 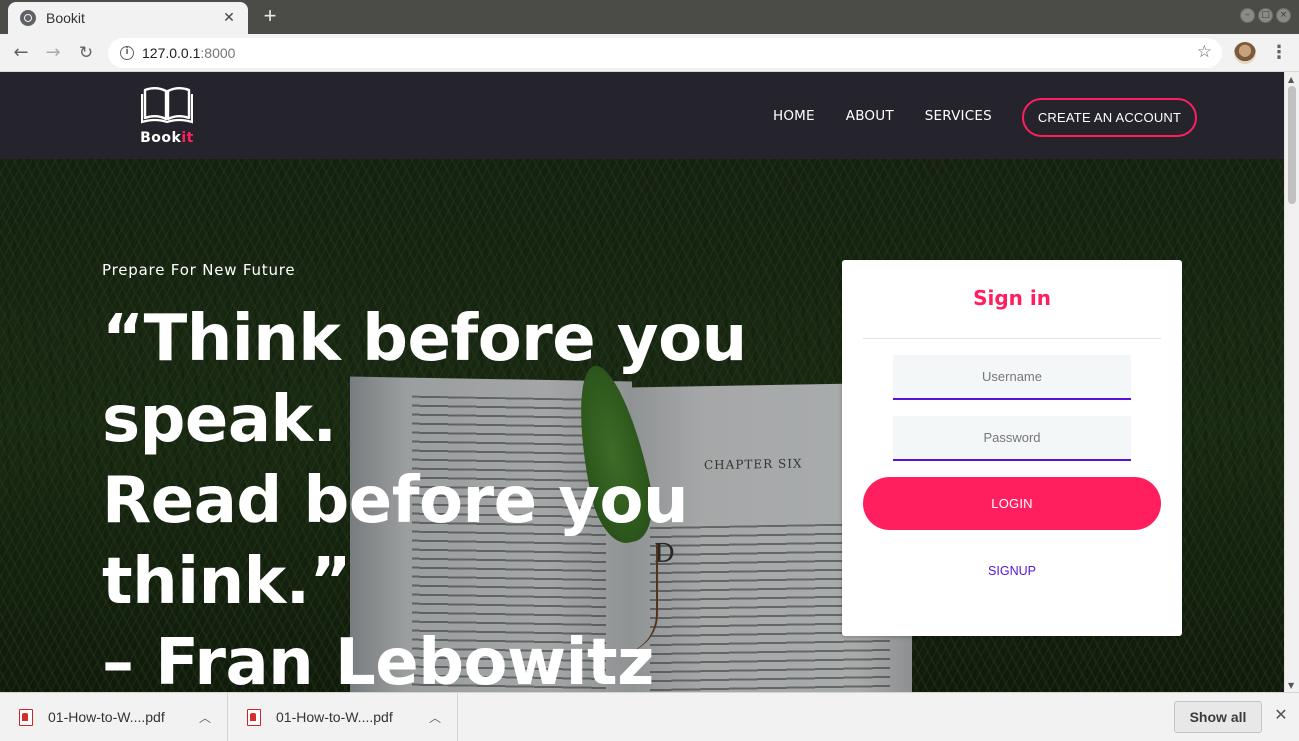 I want to click on info-icon: i, so click(x=127, y=53).